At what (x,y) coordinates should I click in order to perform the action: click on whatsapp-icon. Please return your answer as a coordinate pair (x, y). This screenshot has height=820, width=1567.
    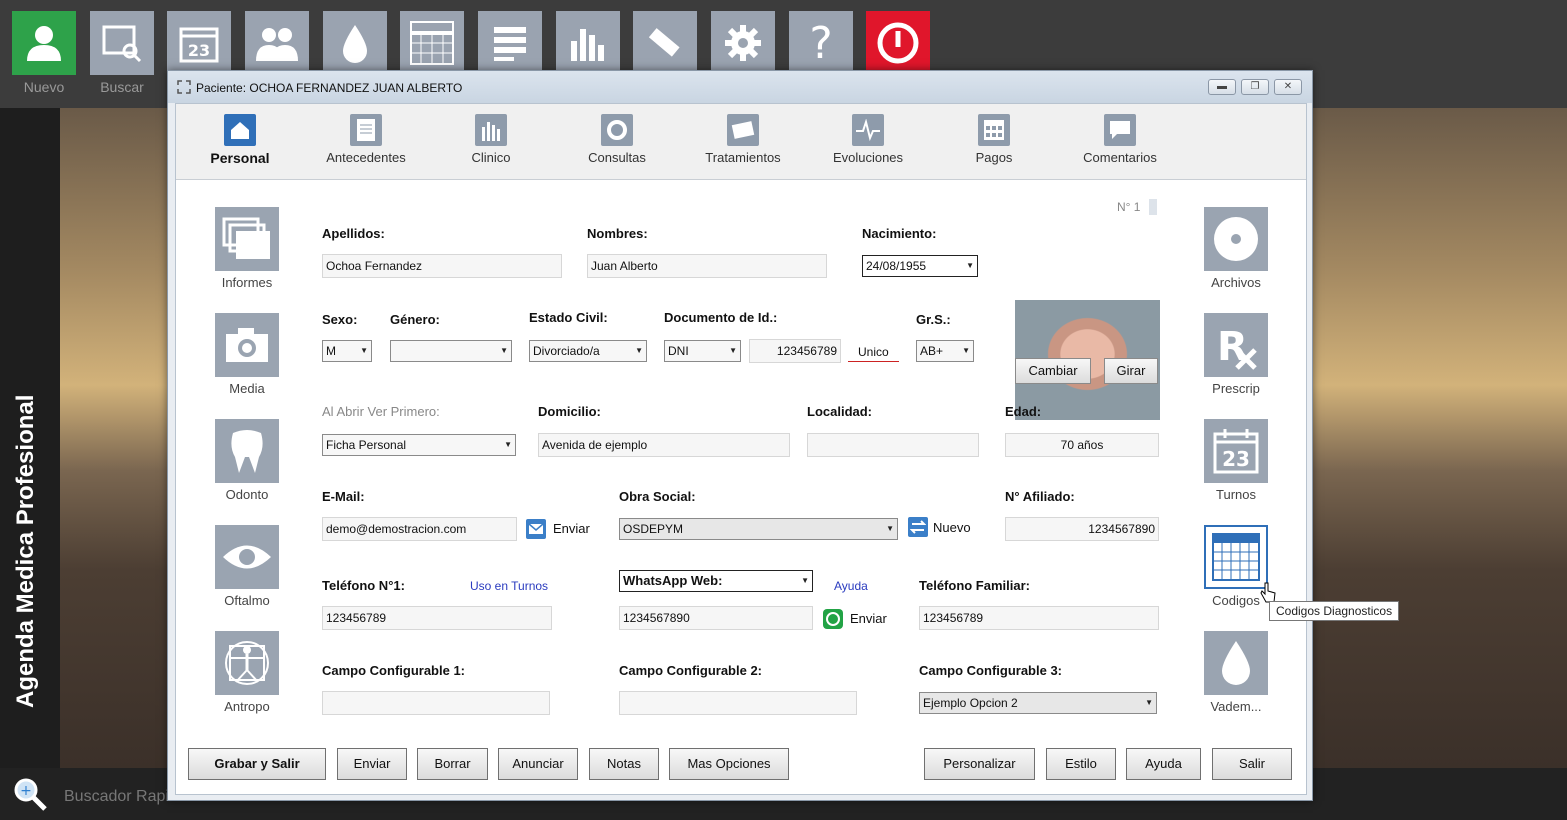
    Looking at the image, I should click on (833, 619).